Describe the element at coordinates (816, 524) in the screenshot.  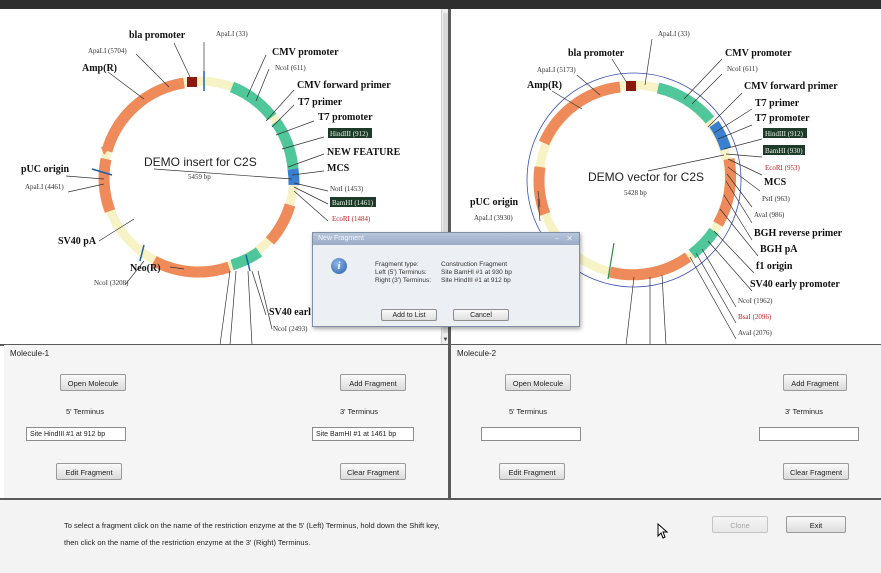
I see `exit-button: Exit` at that location.